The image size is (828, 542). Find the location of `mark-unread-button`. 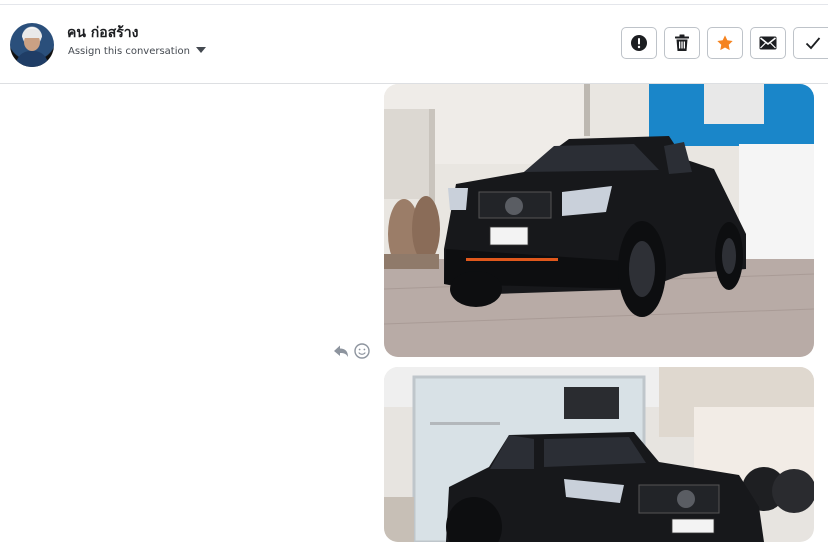

mark-unread-button is located at coordinates (768, 43).